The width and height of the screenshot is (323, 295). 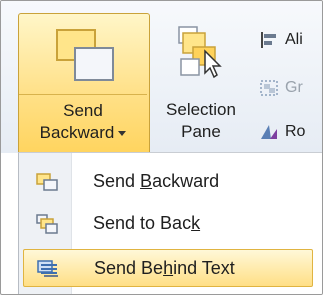 I want to click on align-button: Ali, so click(x=288, y=40).